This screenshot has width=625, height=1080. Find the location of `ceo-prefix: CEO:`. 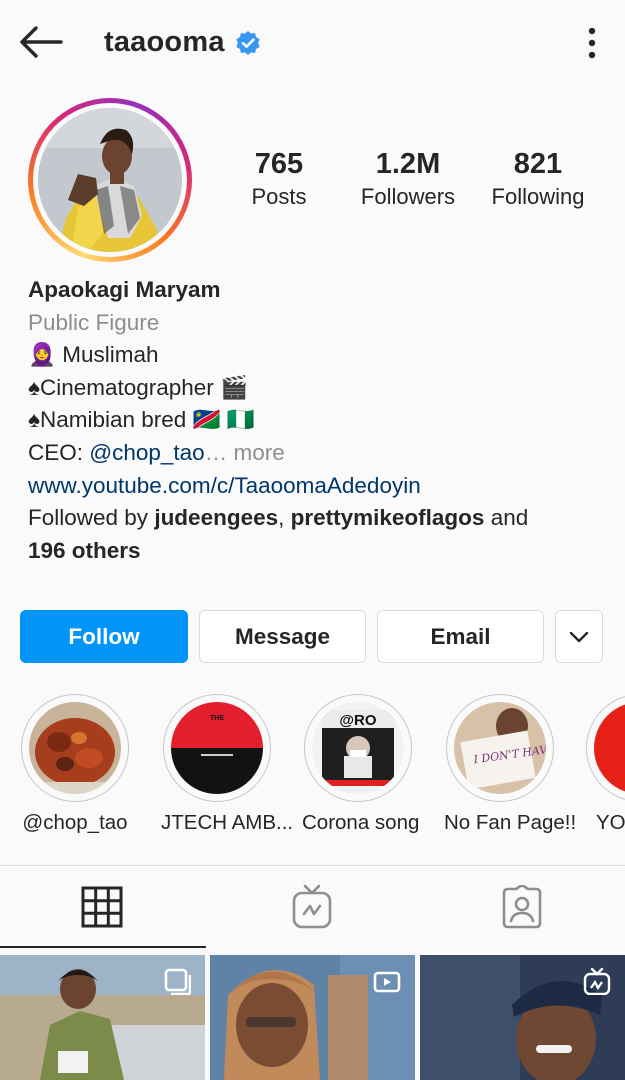

ceo-prefix: CEO: is located at coordinates (59, 452).